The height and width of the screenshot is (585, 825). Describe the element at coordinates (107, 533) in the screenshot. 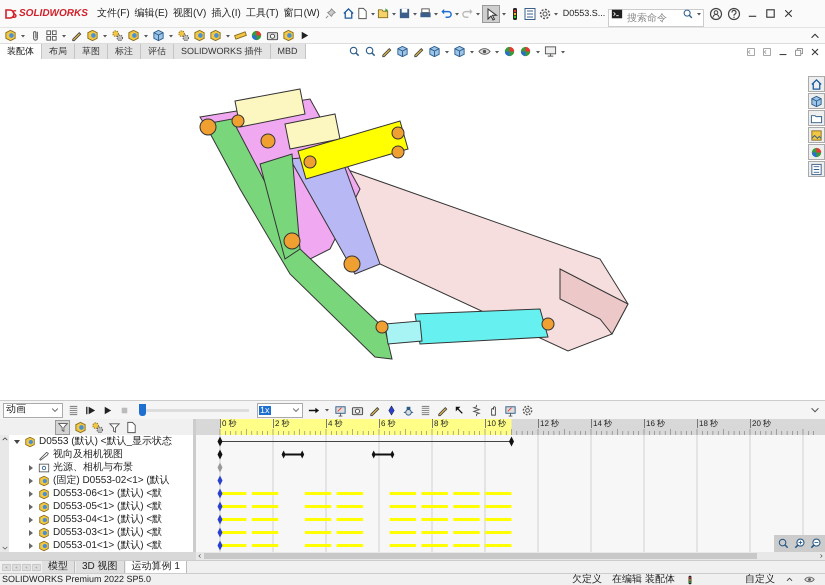

I see `tree-item: D0553-03<1> (默认) <默` at that location.